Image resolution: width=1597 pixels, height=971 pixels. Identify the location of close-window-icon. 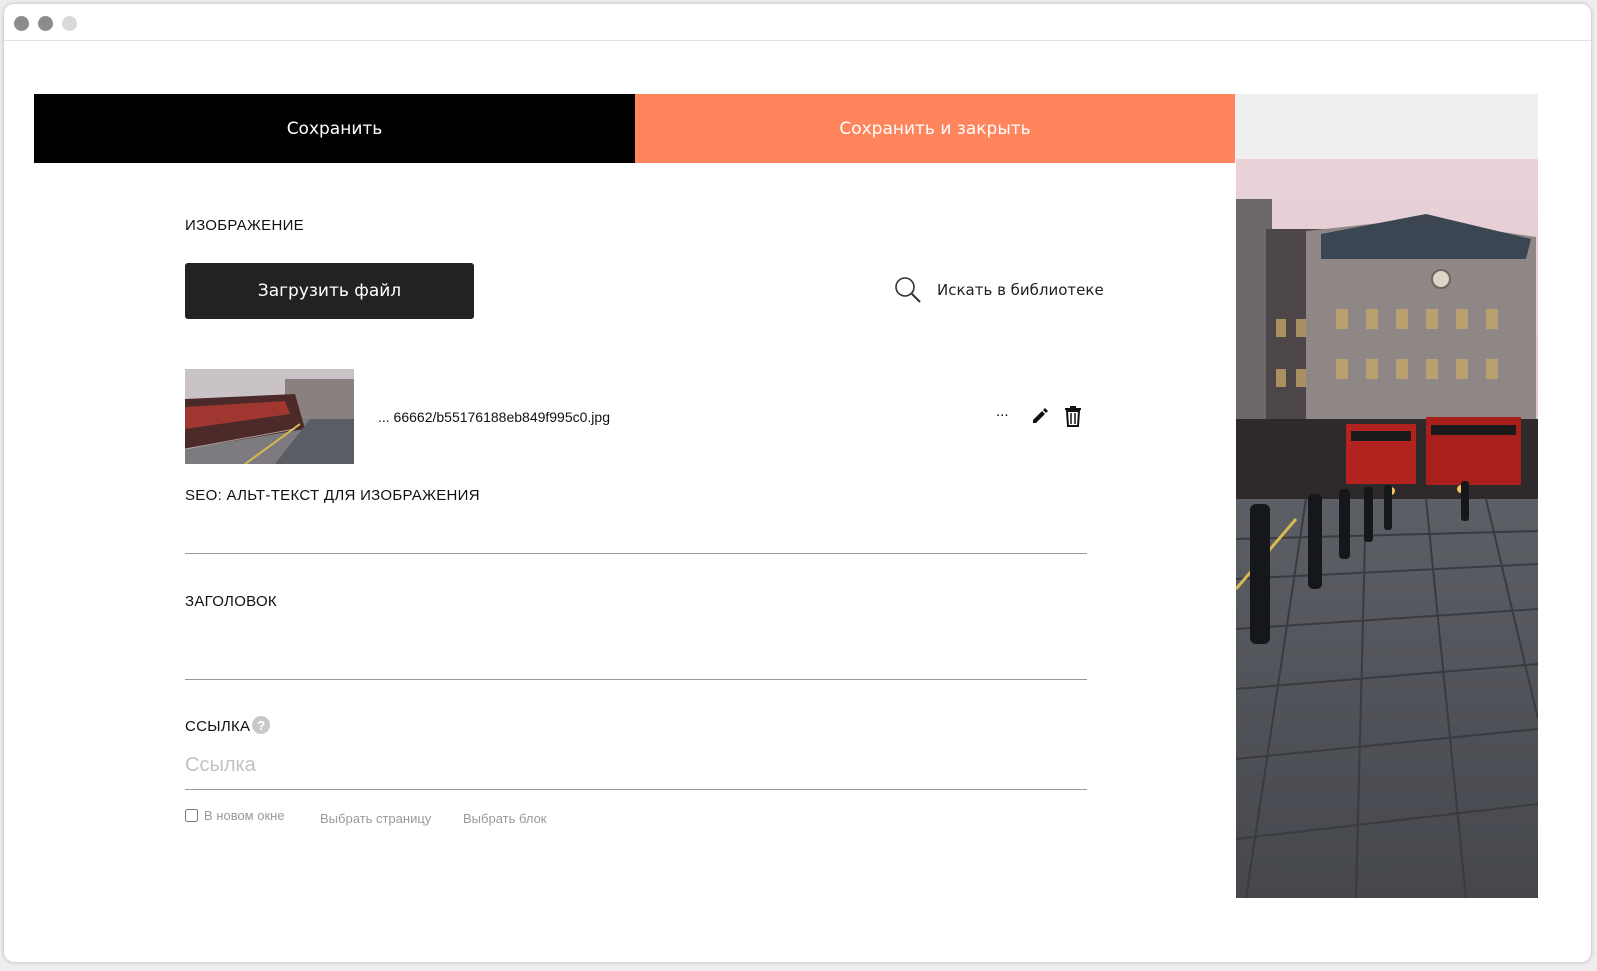
(21, 23).